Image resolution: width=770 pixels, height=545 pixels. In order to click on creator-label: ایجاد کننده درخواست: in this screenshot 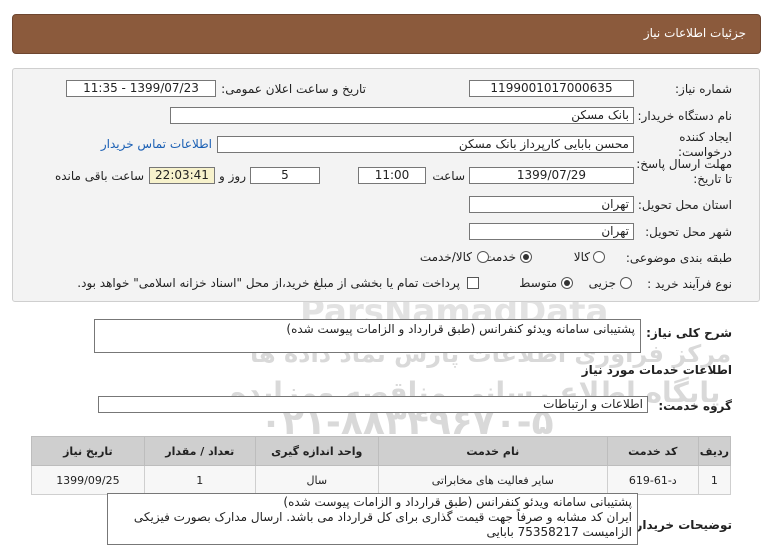, I will do `click(705, 144)`.